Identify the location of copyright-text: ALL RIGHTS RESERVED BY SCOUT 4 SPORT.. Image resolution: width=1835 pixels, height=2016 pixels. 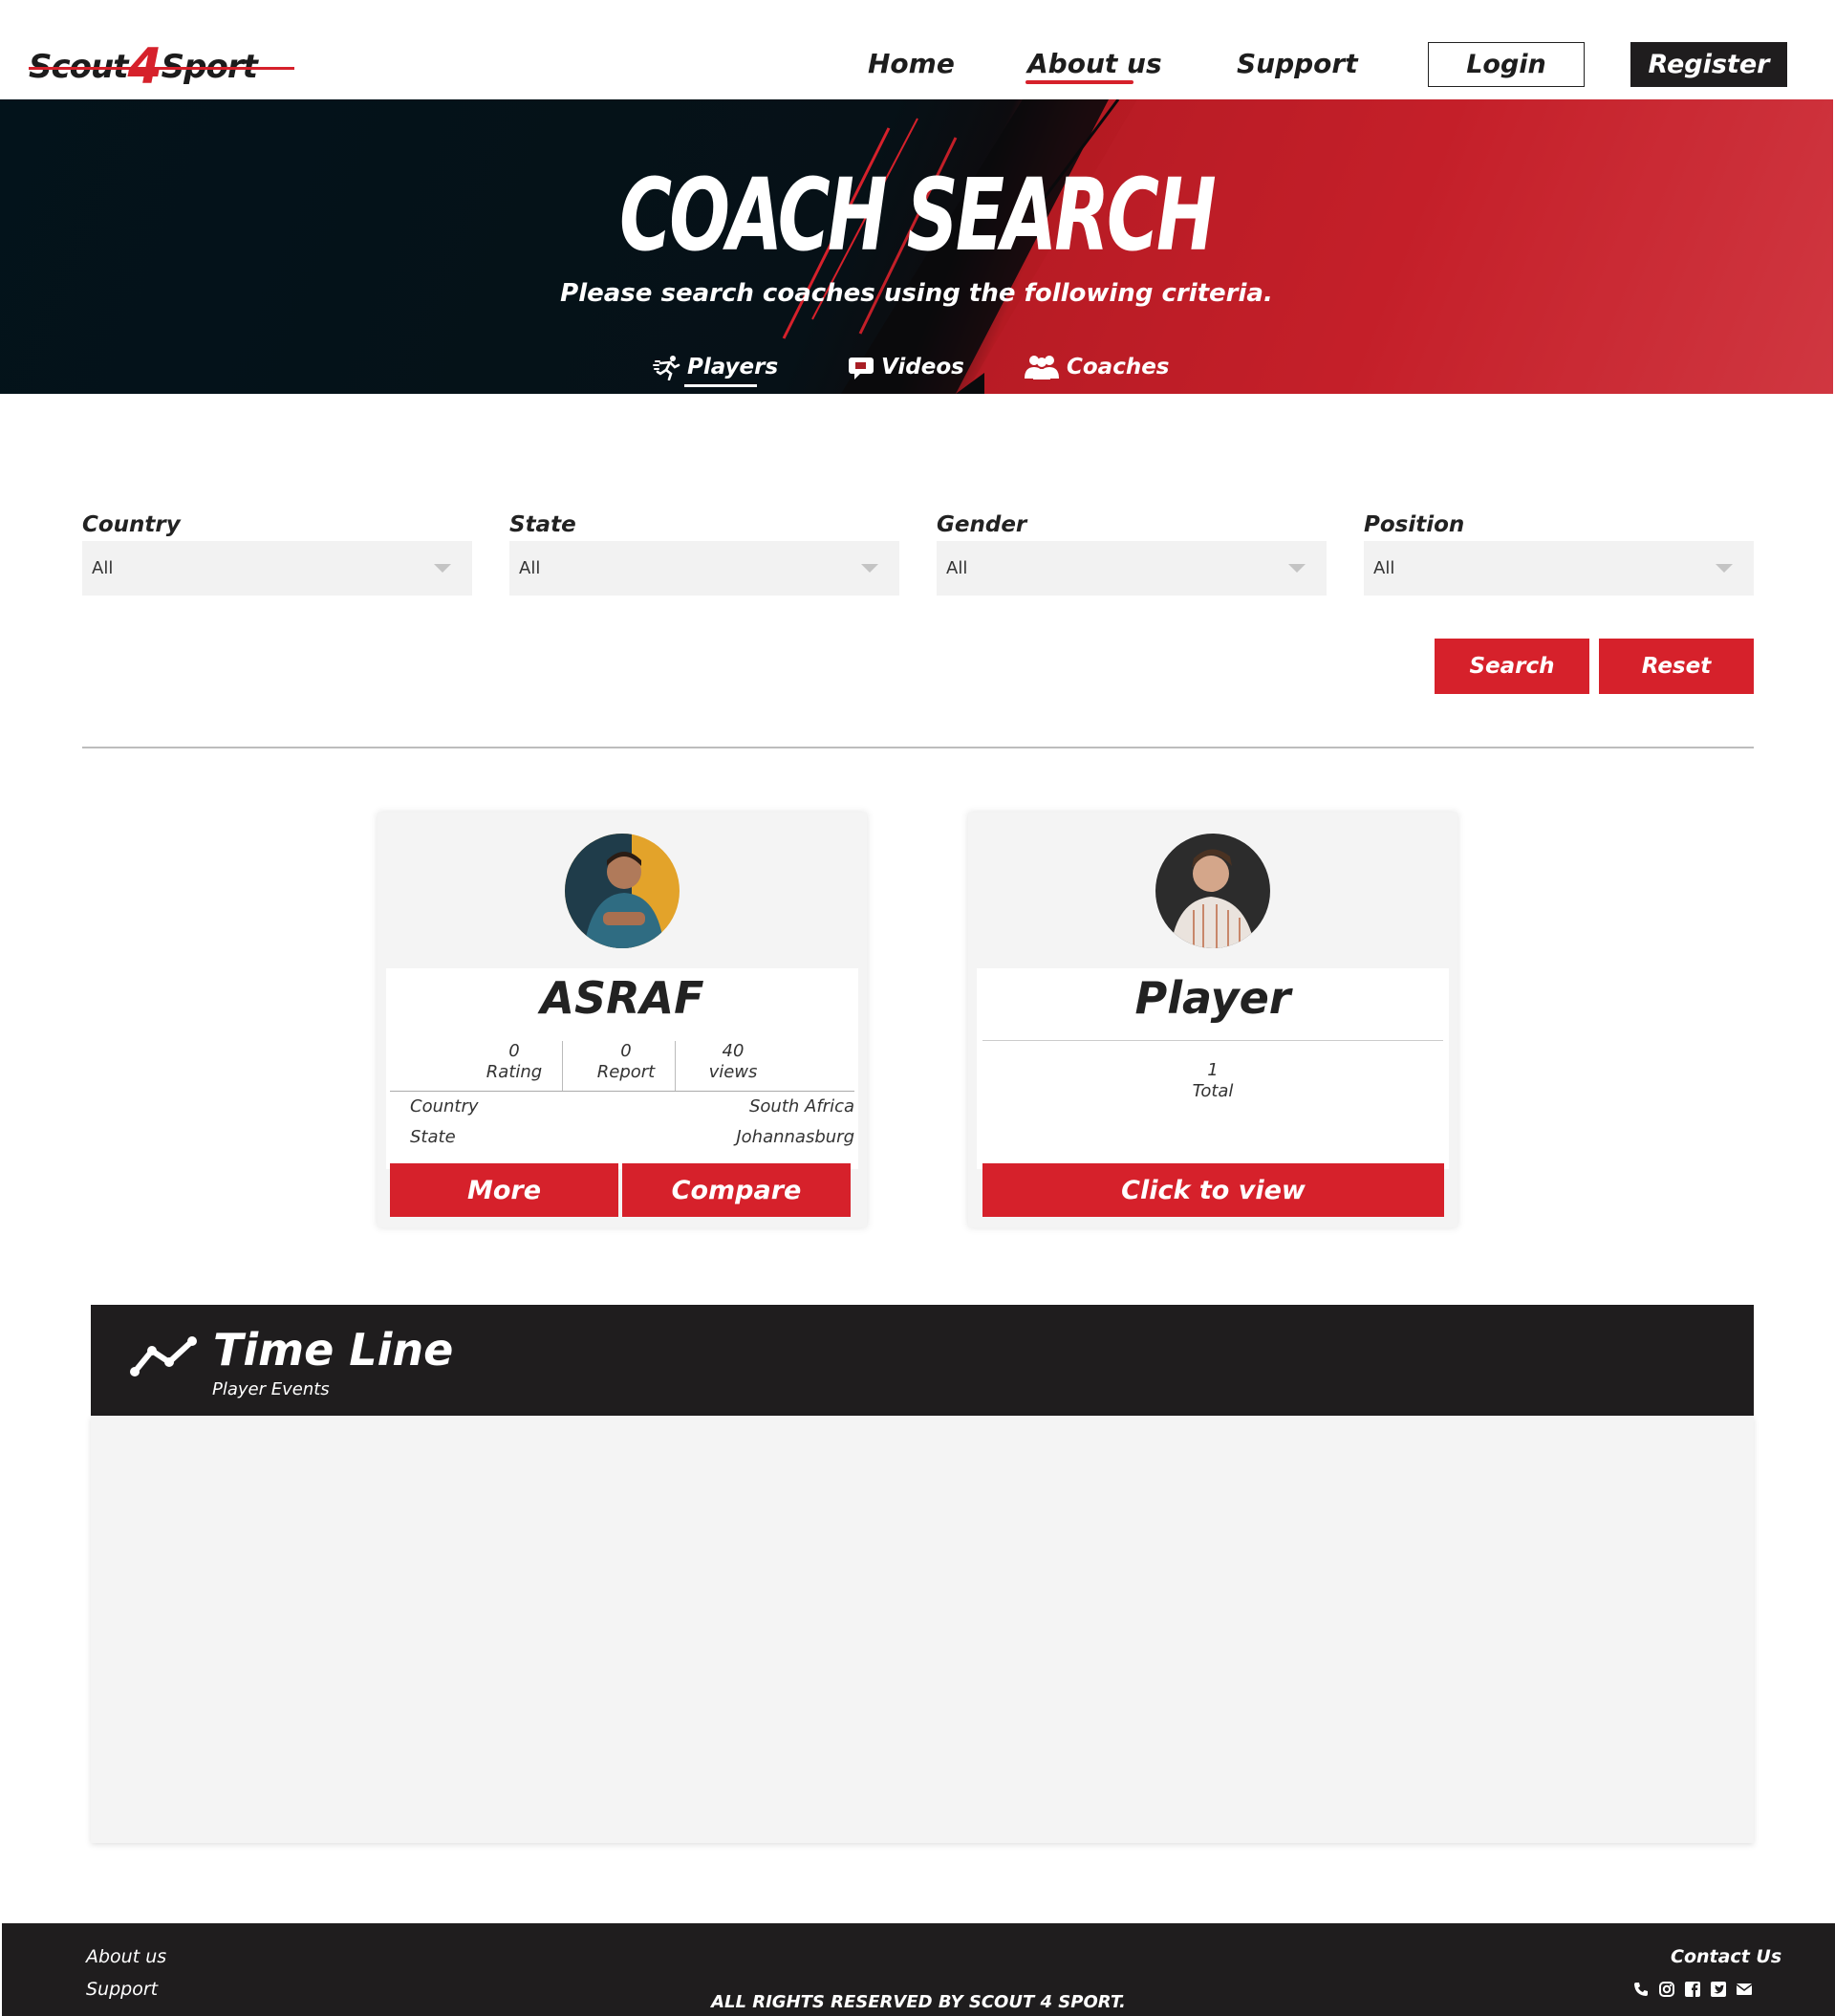
(918, 2002).